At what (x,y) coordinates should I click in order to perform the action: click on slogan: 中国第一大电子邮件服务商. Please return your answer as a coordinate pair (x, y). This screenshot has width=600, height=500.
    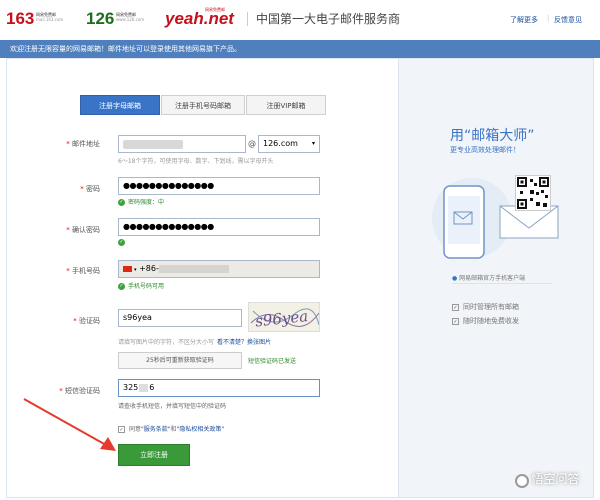
    Looking at the image, I should click on (323, 19).